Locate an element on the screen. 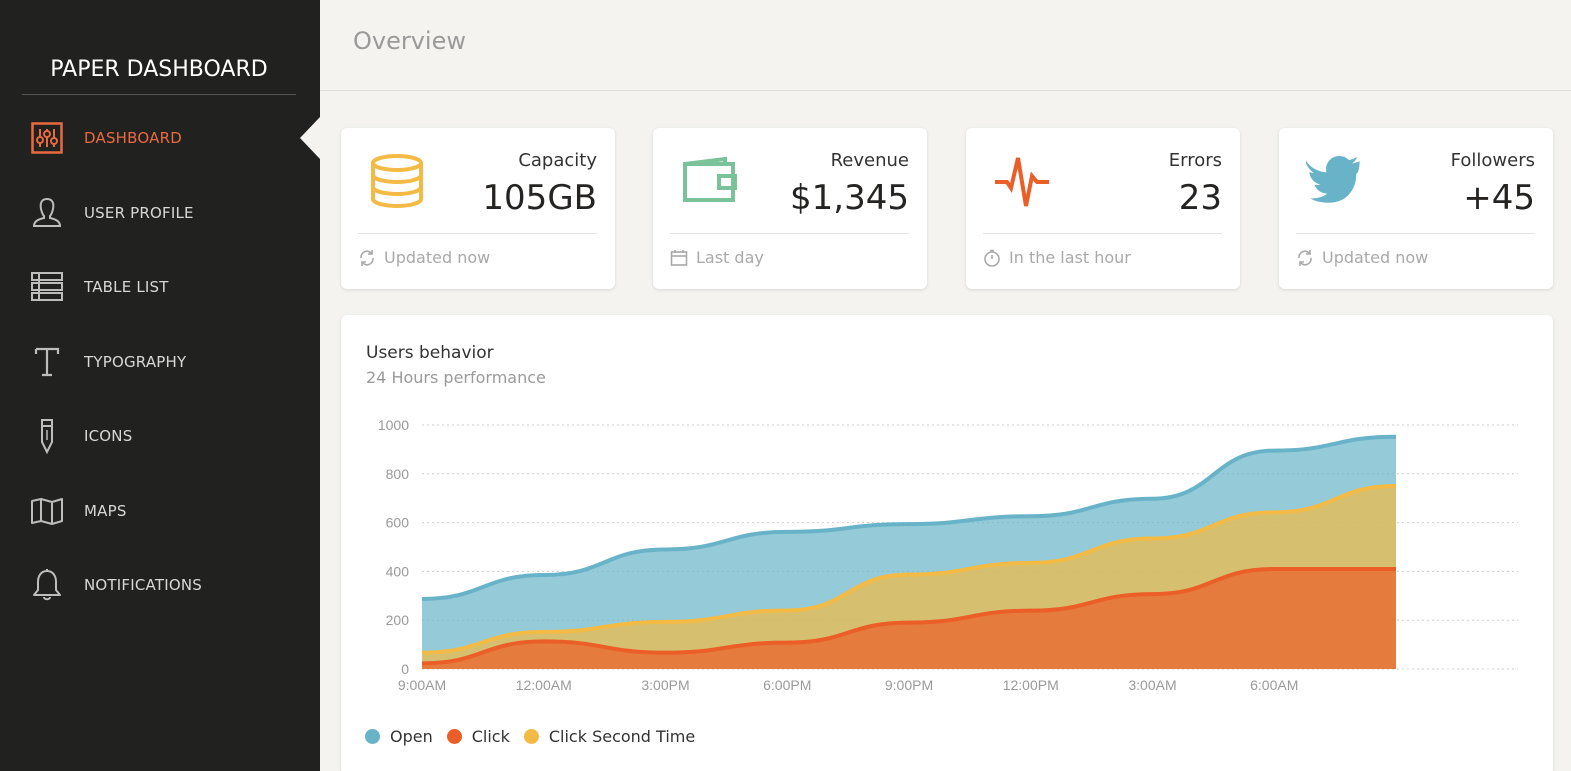  stat-value: +45 is located at coordinates (1499, 198).